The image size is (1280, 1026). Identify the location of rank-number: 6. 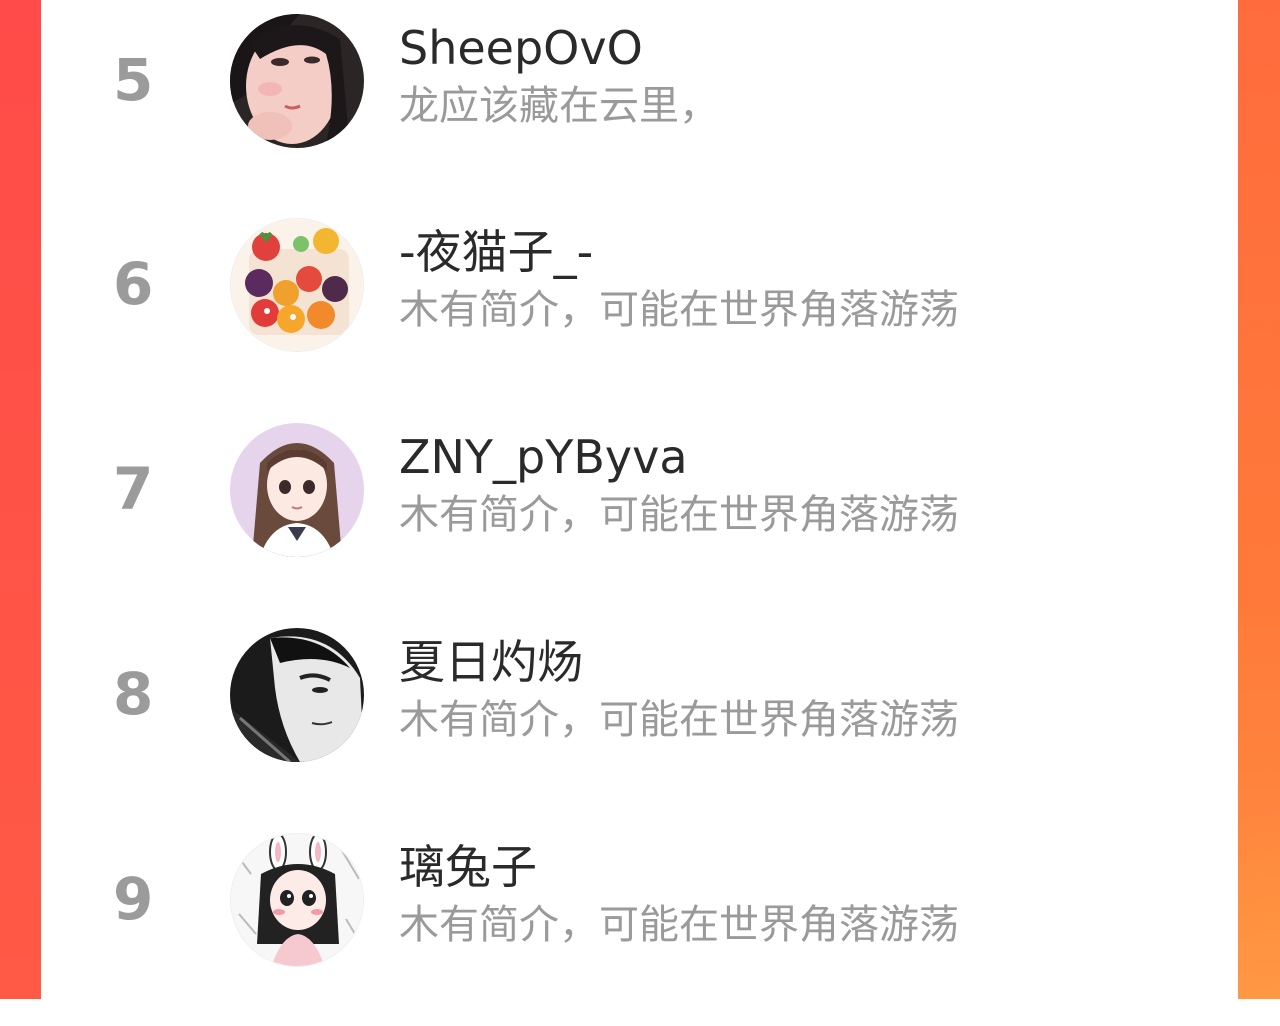
(133, 284).